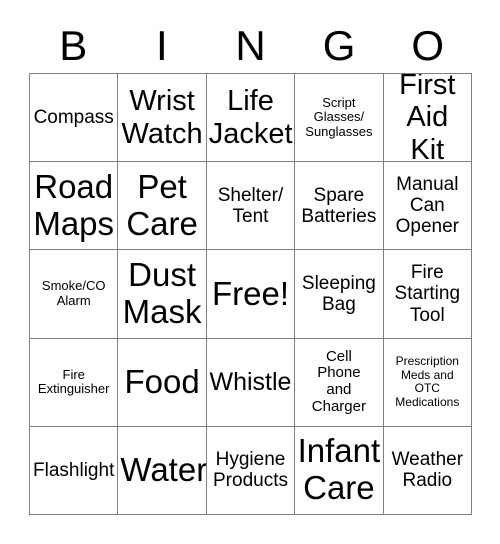 The image size is (500, 544). I want to click on bingo-cell-label: Life Jacket, so click(250, 117).